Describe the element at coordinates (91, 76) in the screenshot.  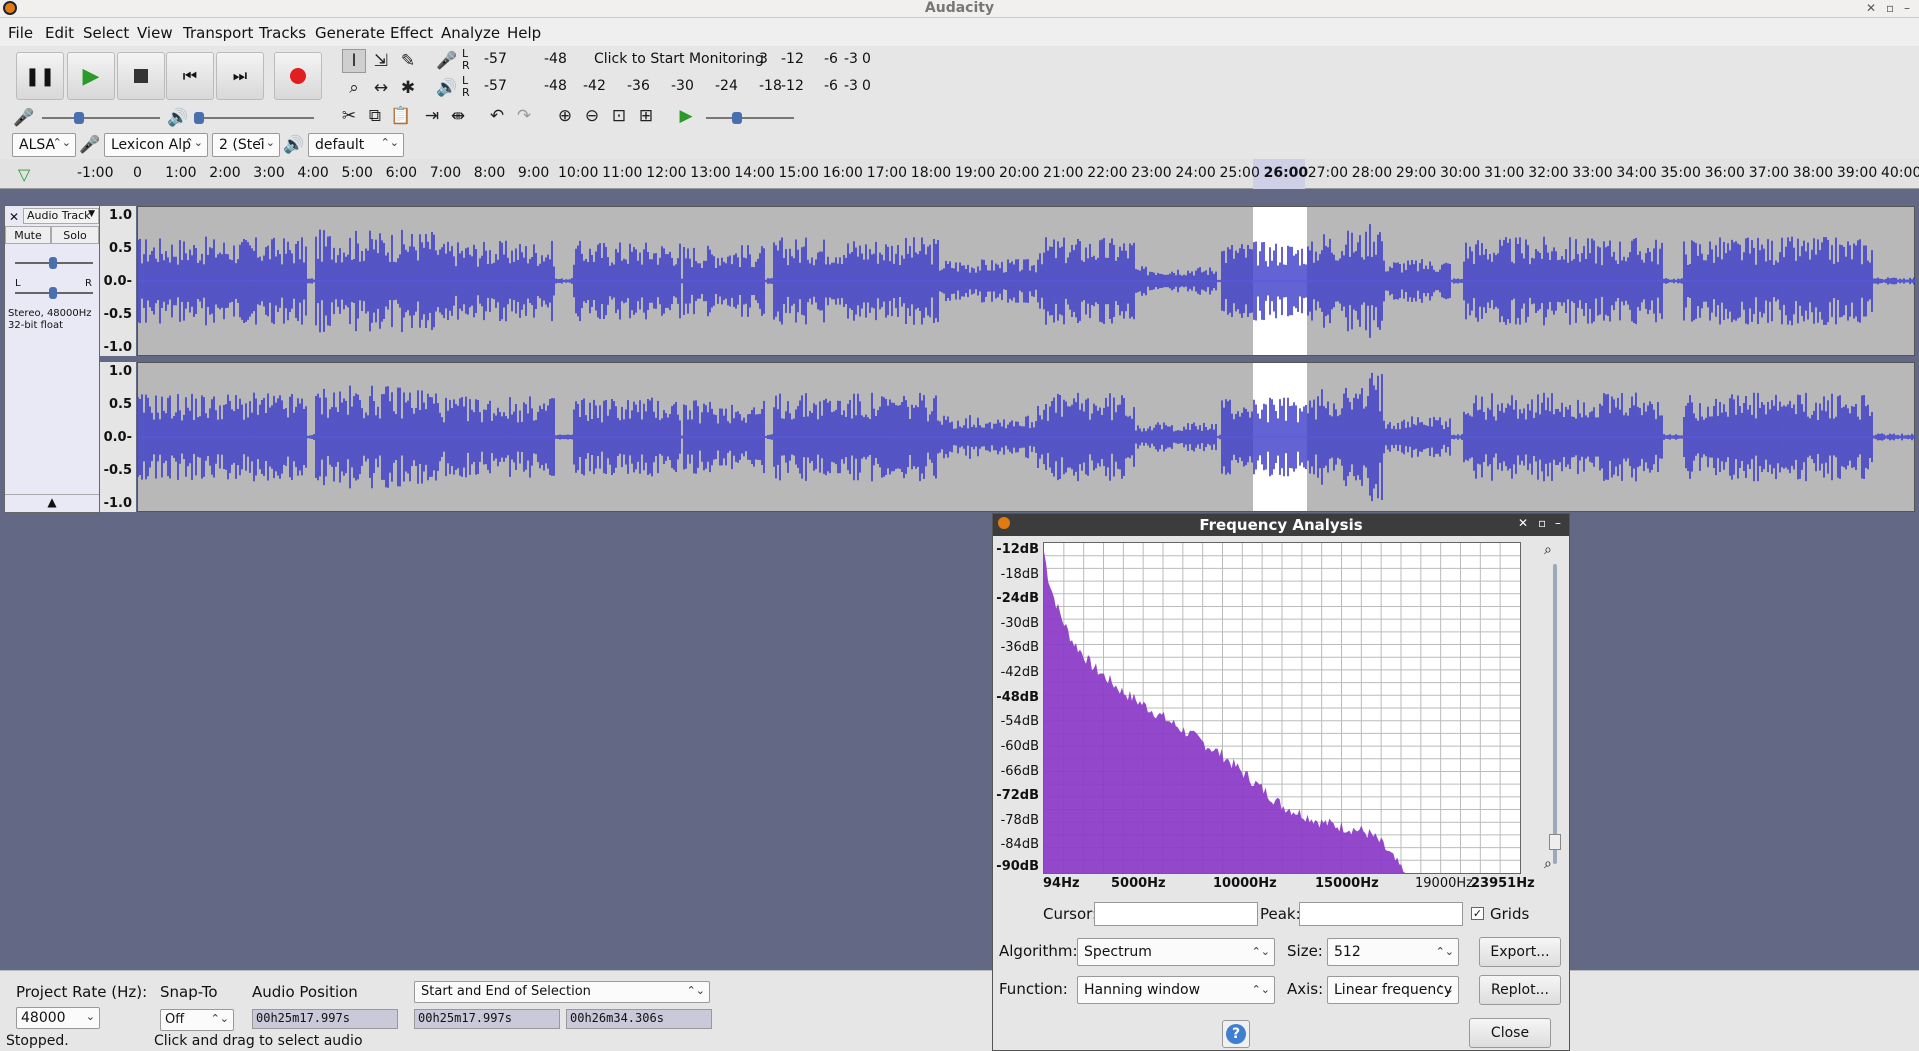
I see `play-button: ▶` at that location.